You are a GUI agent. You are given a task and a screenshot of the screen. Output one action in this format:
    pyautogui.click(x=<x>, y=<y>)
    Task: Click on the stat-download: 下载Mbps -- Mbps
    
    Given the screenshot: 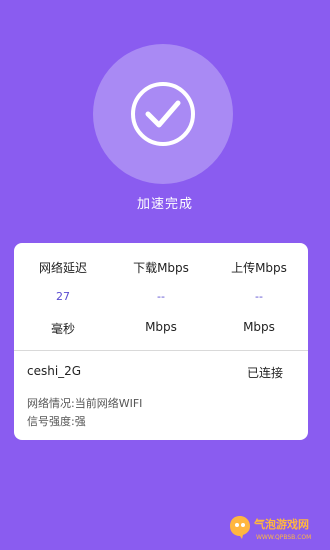 What is the action you would take?
    pyautogui.click(x=161, y=293)
    